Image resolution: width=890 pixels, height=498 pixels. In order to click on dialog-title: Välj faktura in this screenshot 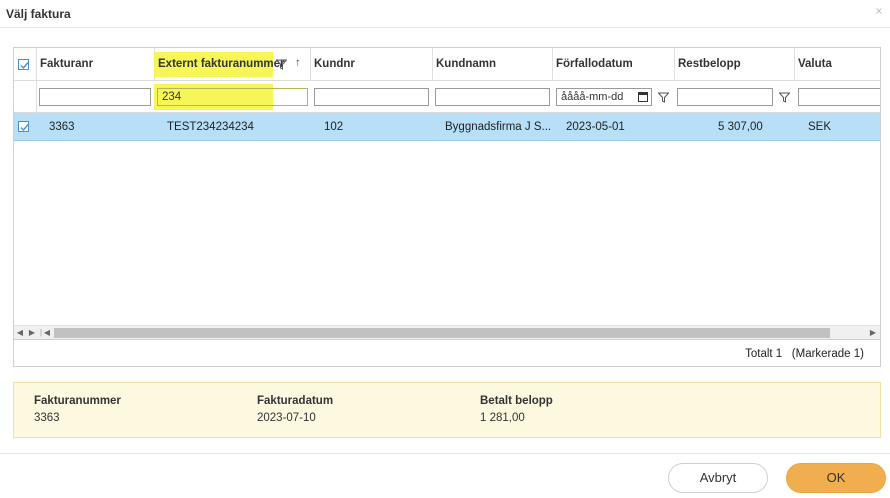, I will do `click(38, 14)`.